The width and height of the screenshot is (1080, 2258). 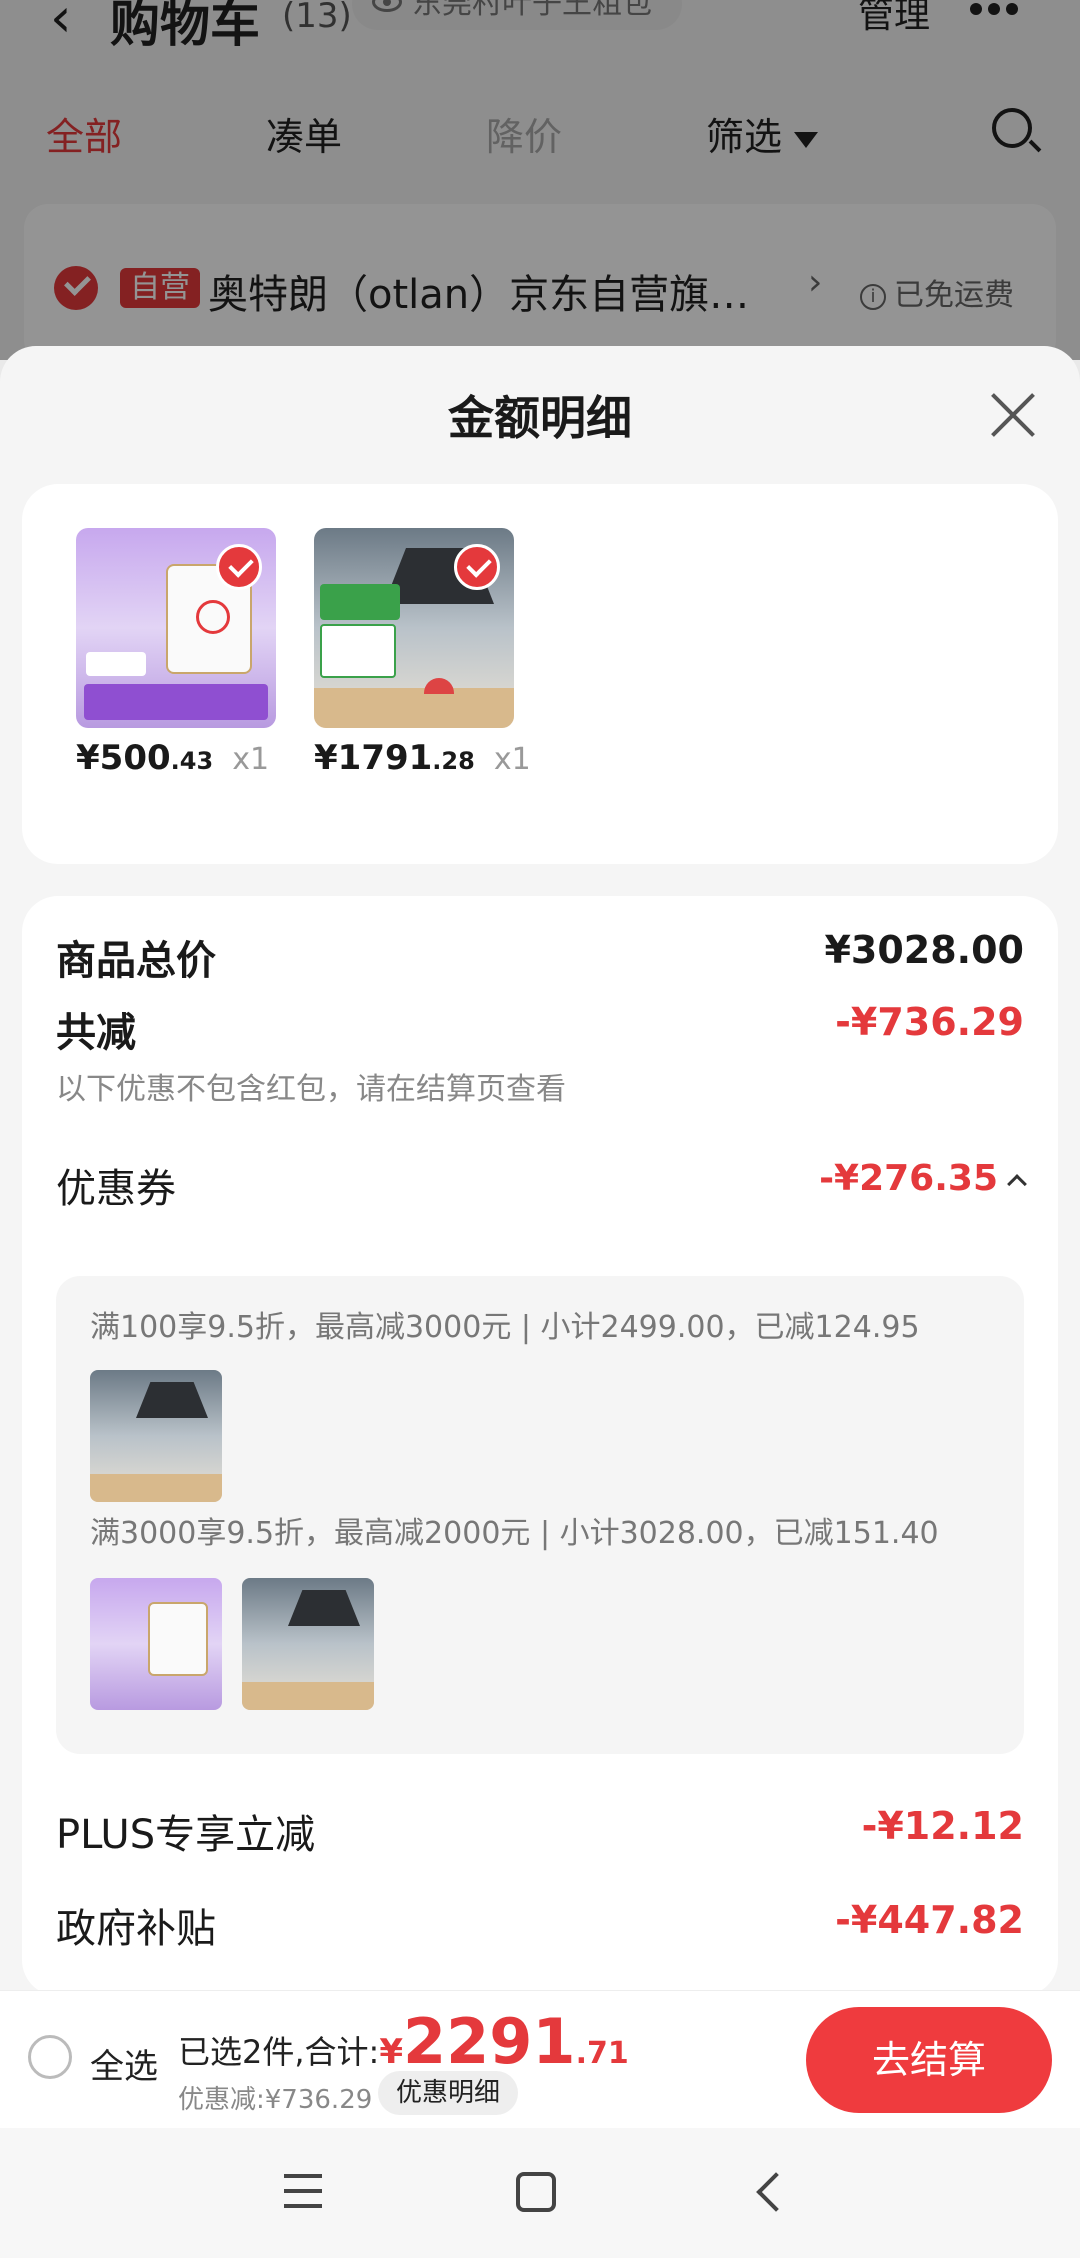 I want to click on gov-subsidy-value: -¥447.82, so click(x=929, y=1920).